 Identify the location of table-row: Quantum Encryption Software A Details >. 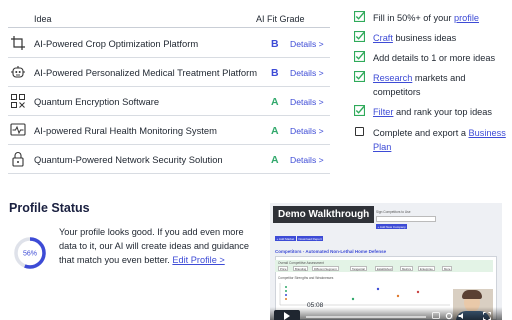
(169, 101).